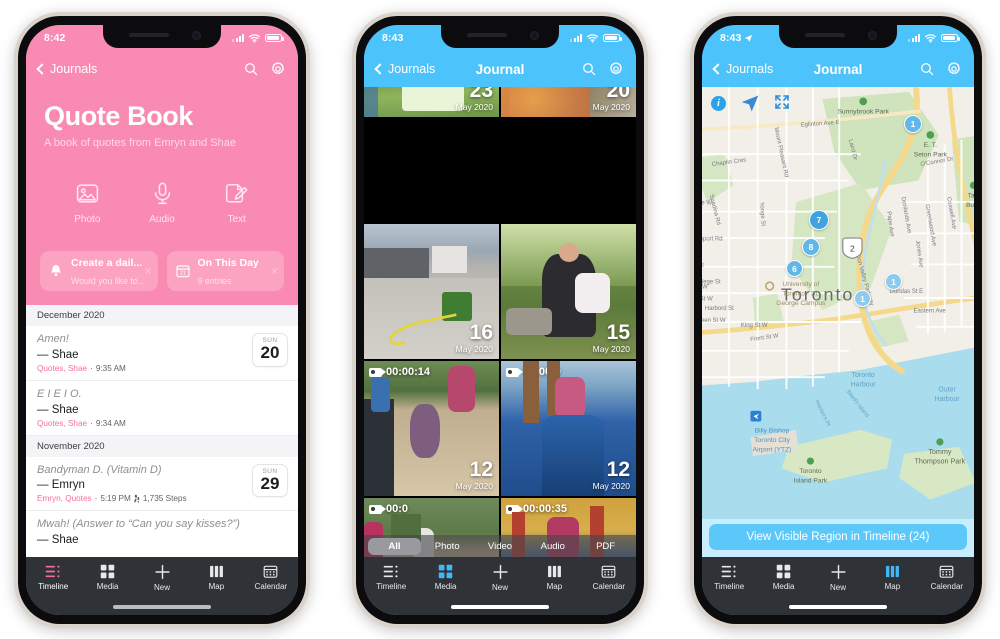  What do you see at coordinates (56, 270) in the screenshot?
I see `bell-icon` at bounding box center [56, 270].